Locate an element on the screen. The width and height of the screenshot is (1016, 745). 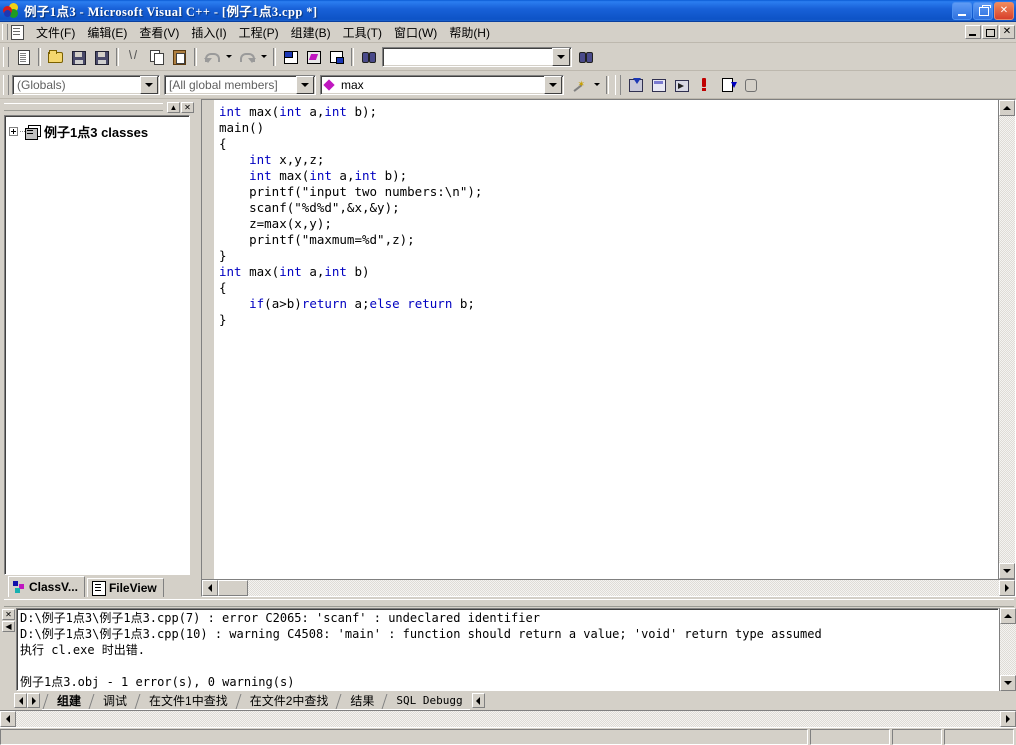
output-hscroll-track is located at coordinates (508, 719).